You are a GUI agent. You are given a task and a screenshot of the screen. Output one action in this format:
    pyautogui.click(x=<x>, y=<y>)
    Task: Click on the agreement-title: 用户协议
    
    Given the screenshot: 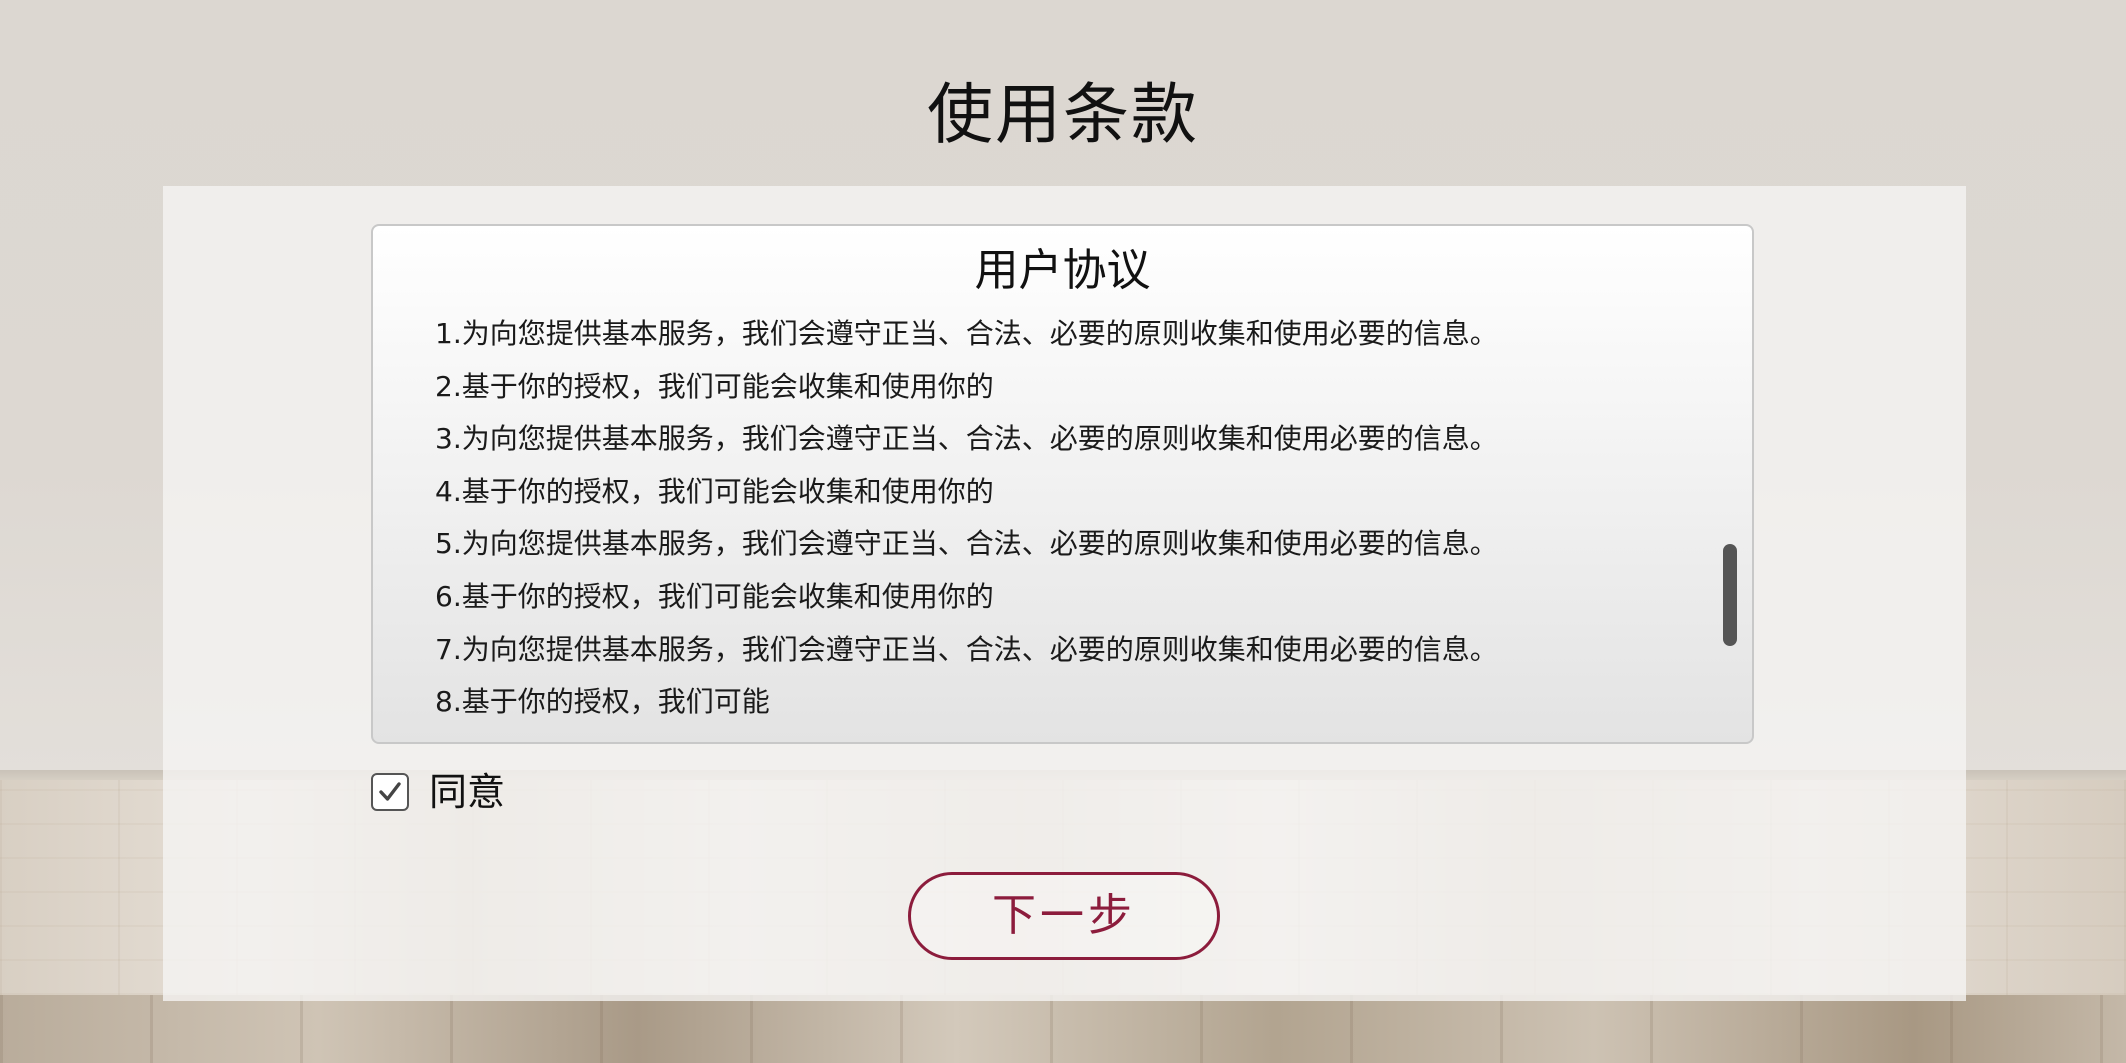 What is the action you would take?
    pyautogui.click(x=1062, y=270)
    